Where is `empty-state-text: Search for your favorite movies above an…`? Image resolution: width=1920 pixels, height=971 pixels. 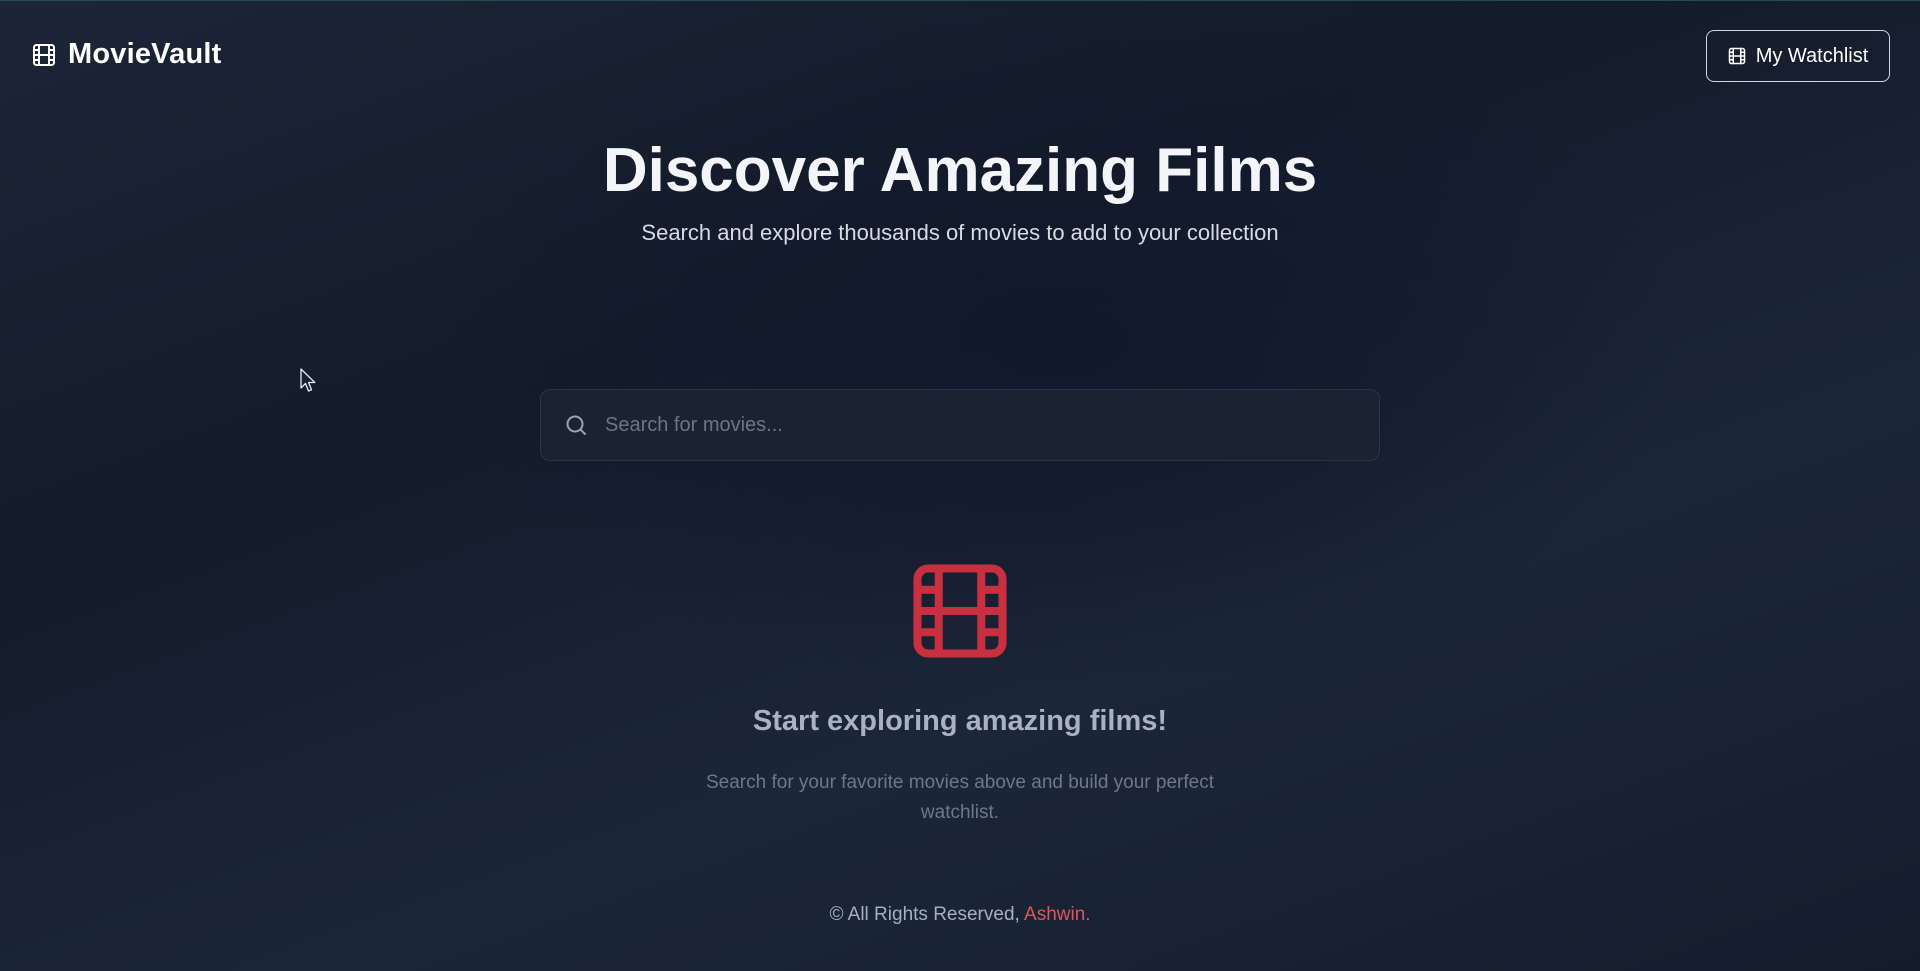
empty-state-text: Search for your favorite movies above an… is located at coordinates (960, 797).